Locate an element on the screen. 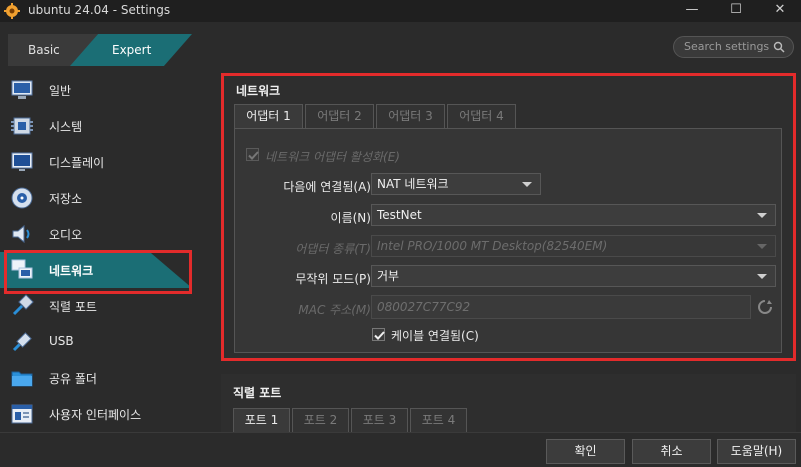 Image resolution: width=801 pixels, height=467 pixels. cancel-button: 취소 is located at coordinates (671, 451).